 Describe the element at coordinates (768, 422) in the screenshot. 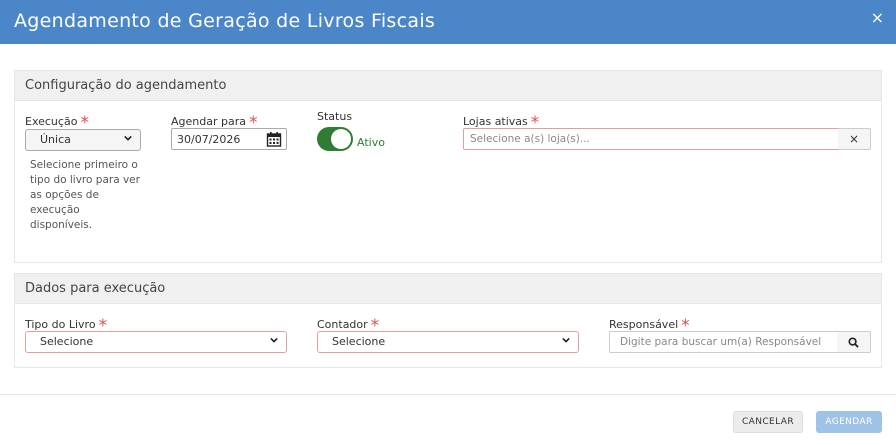

I see `cancel-button: CANCELAR` at that location.